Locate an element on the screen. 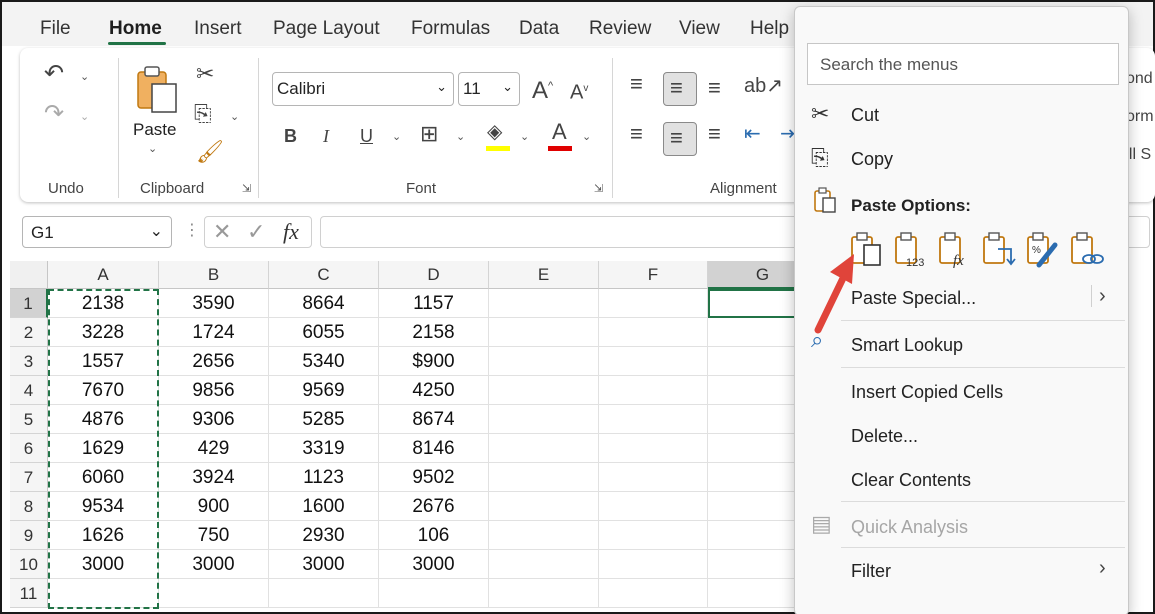  orientation-icon: ab↗ is located at coordinates (763, 86).